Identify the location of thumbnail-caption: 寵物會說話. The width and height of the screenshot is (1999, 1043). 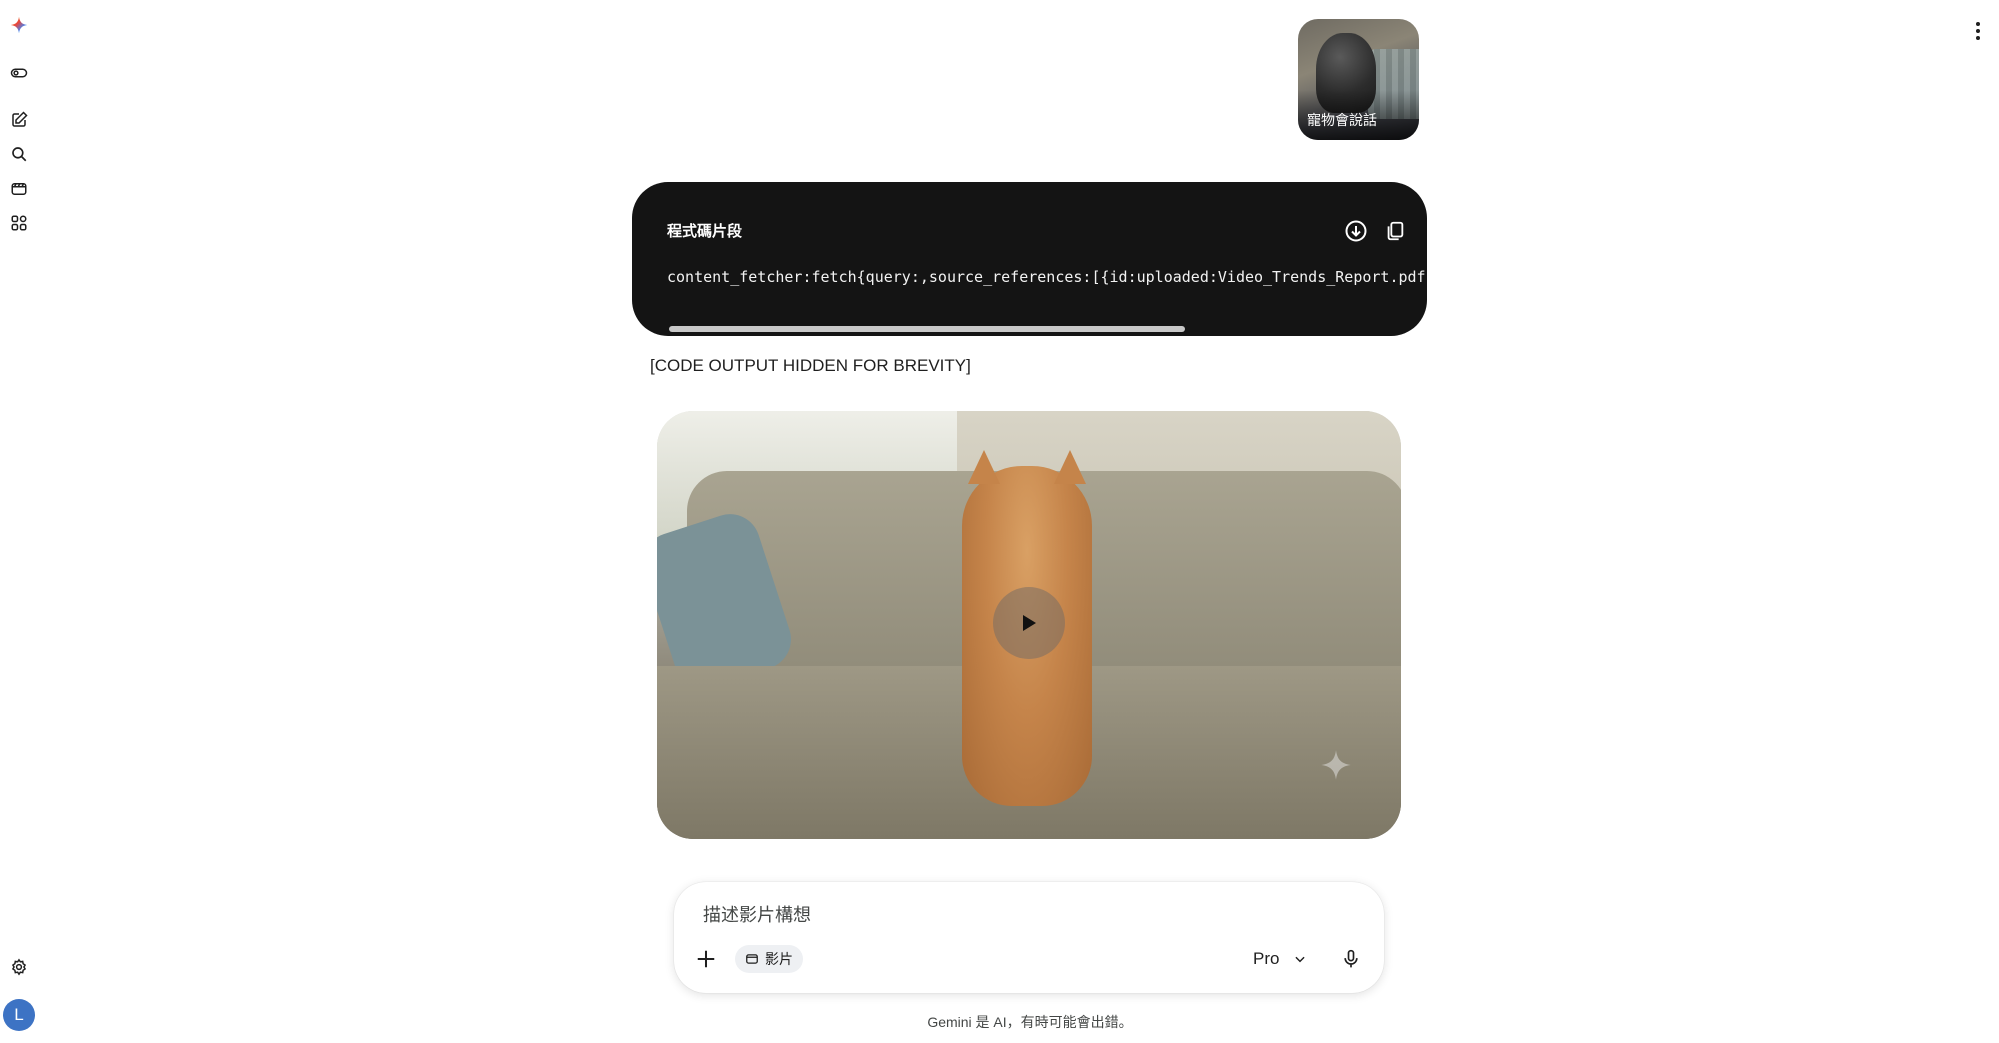
(1342, 120).